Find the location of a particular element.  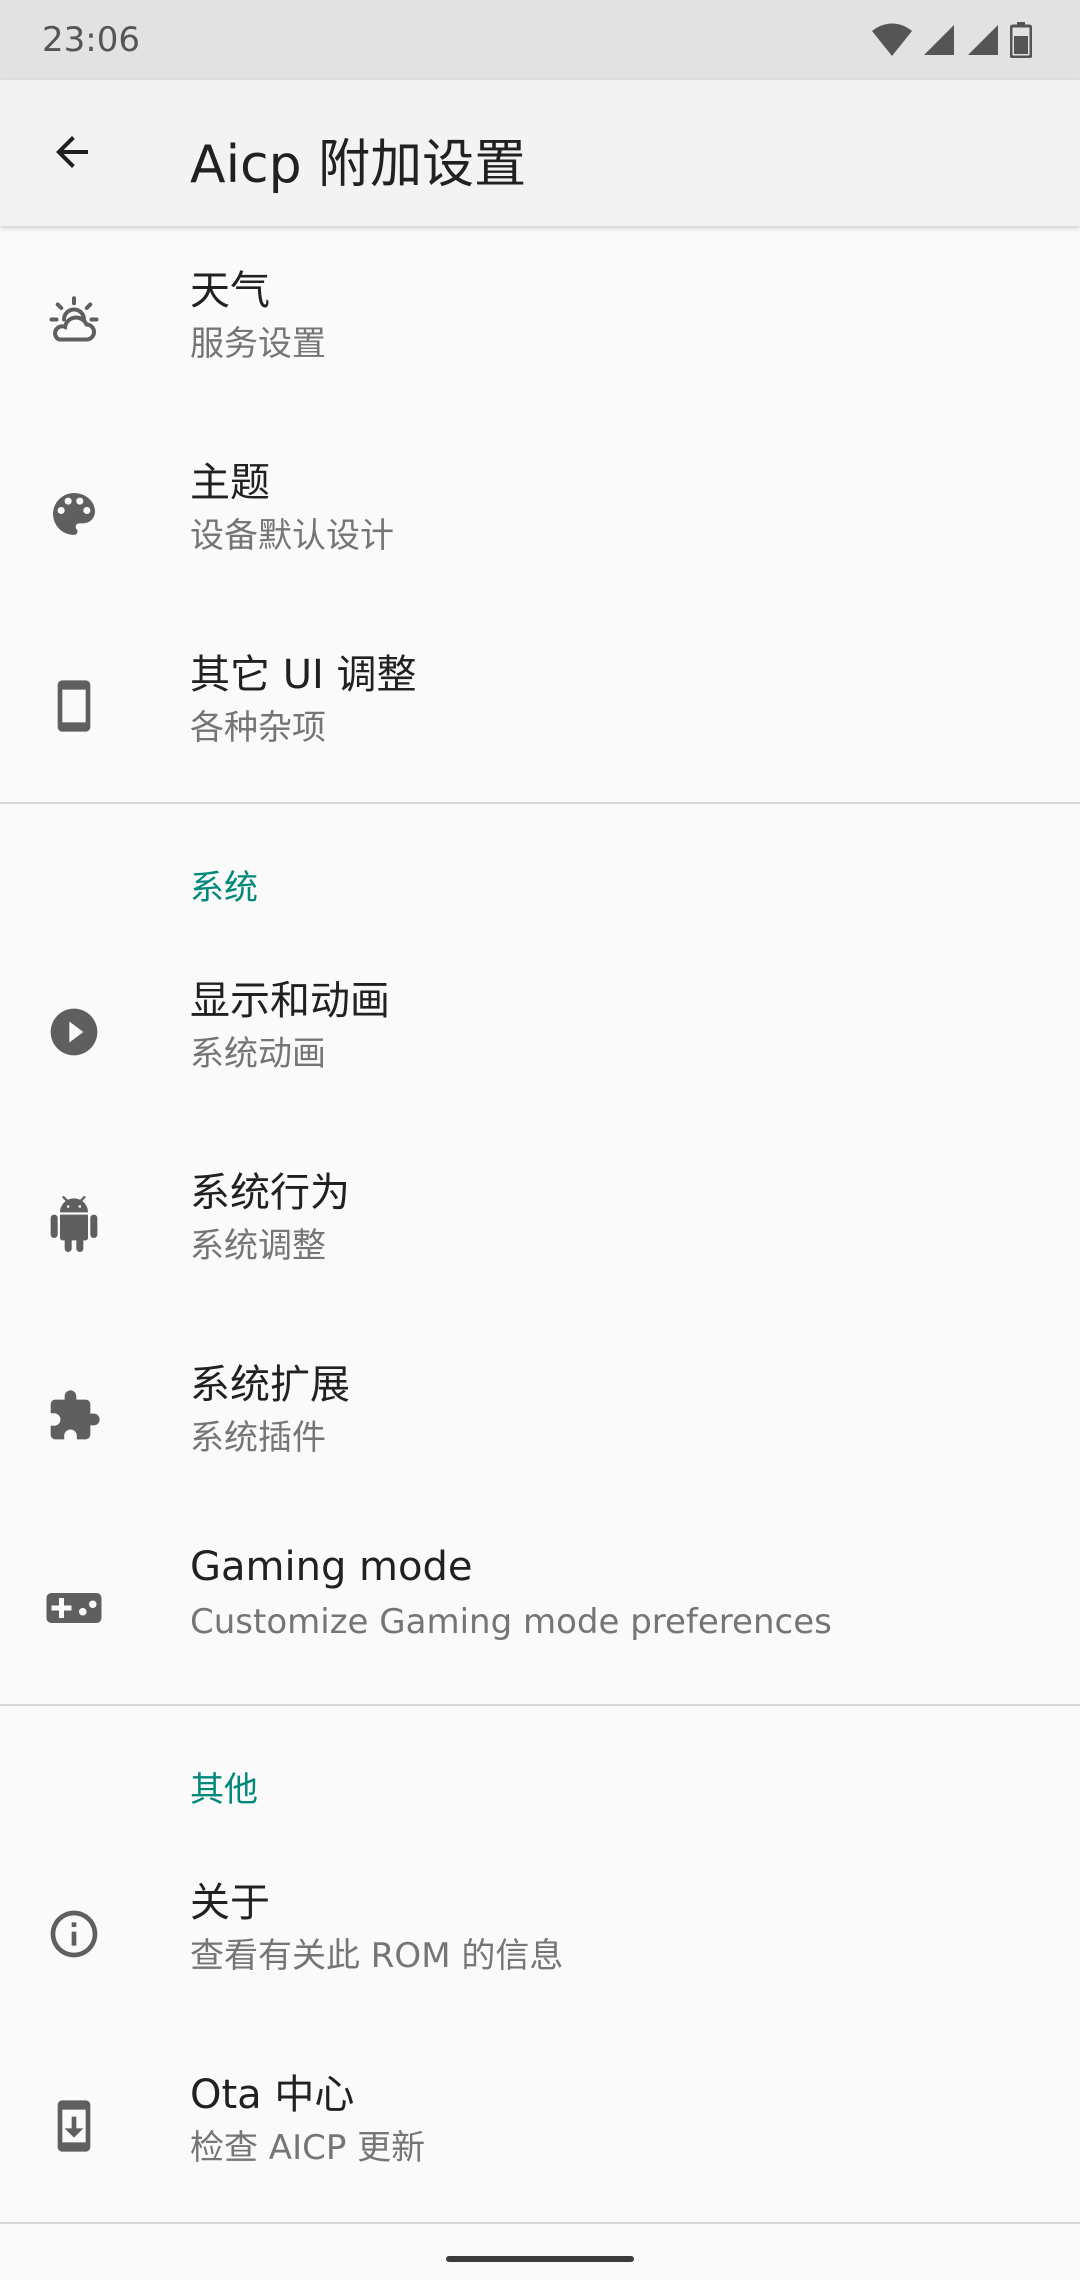

pref-item-theme: 主题 设备默认设计 is located at coordinates (540, 514).